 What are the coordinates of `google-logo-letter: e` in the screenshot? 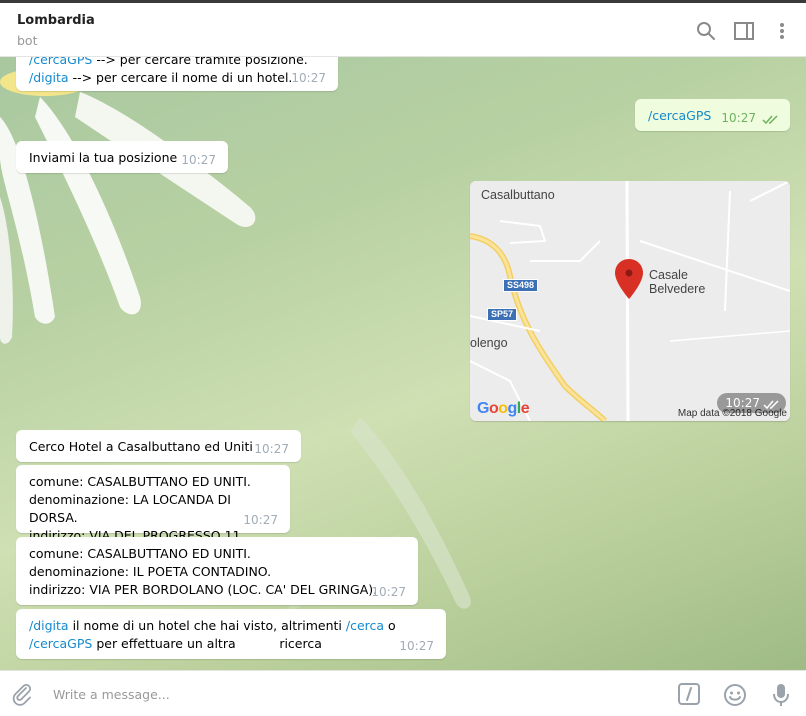 It's located at (525, 408).